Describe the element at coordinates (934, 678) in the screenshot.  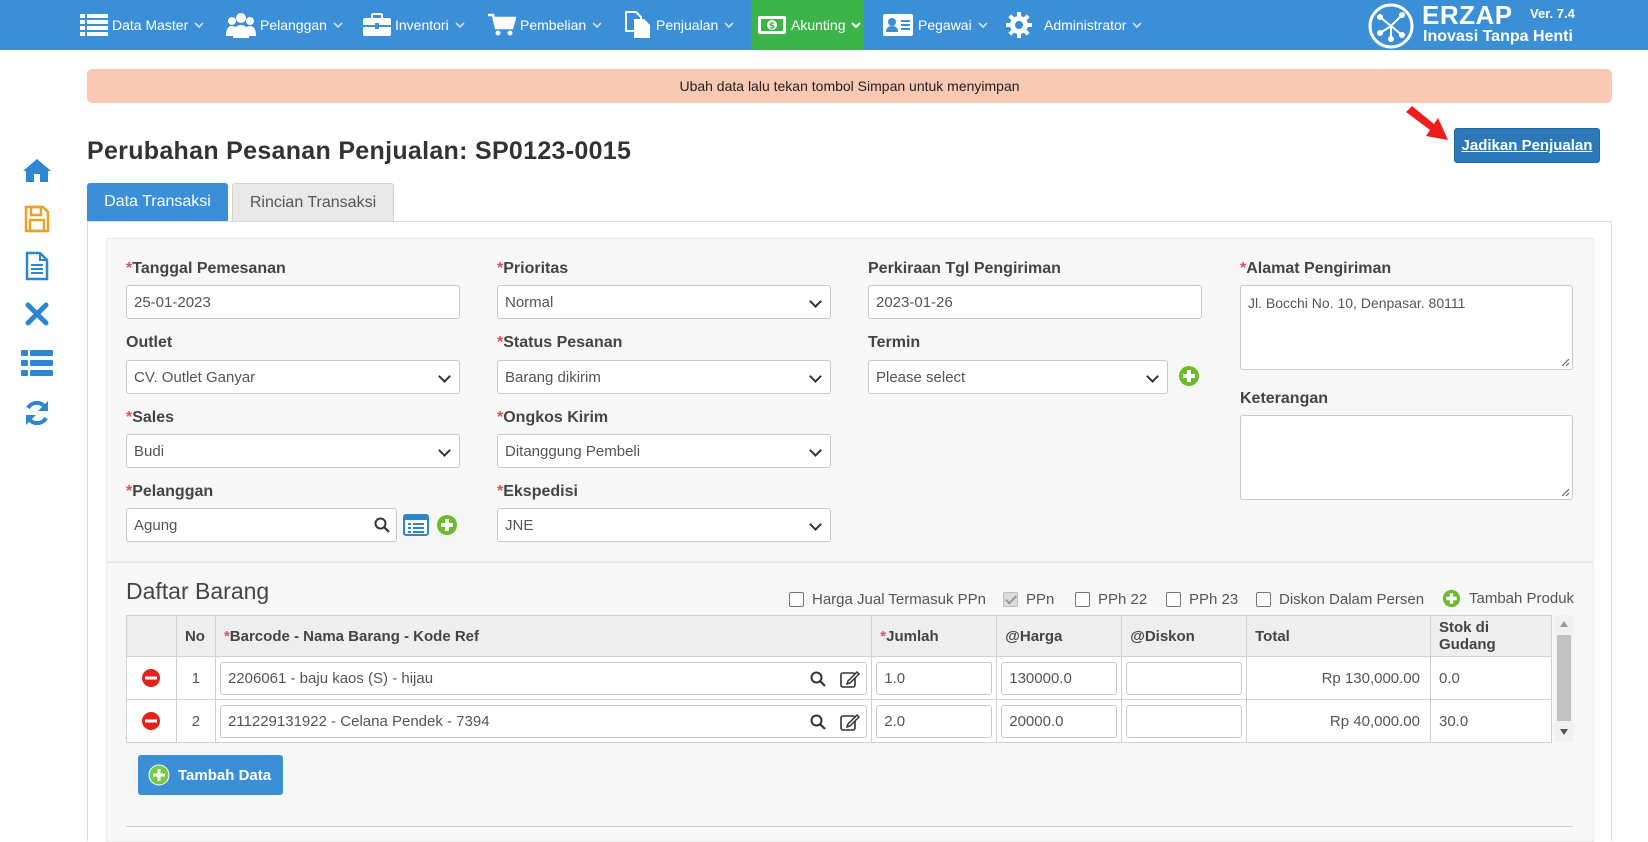
I see `jumlah-input: 1.0` at that location.